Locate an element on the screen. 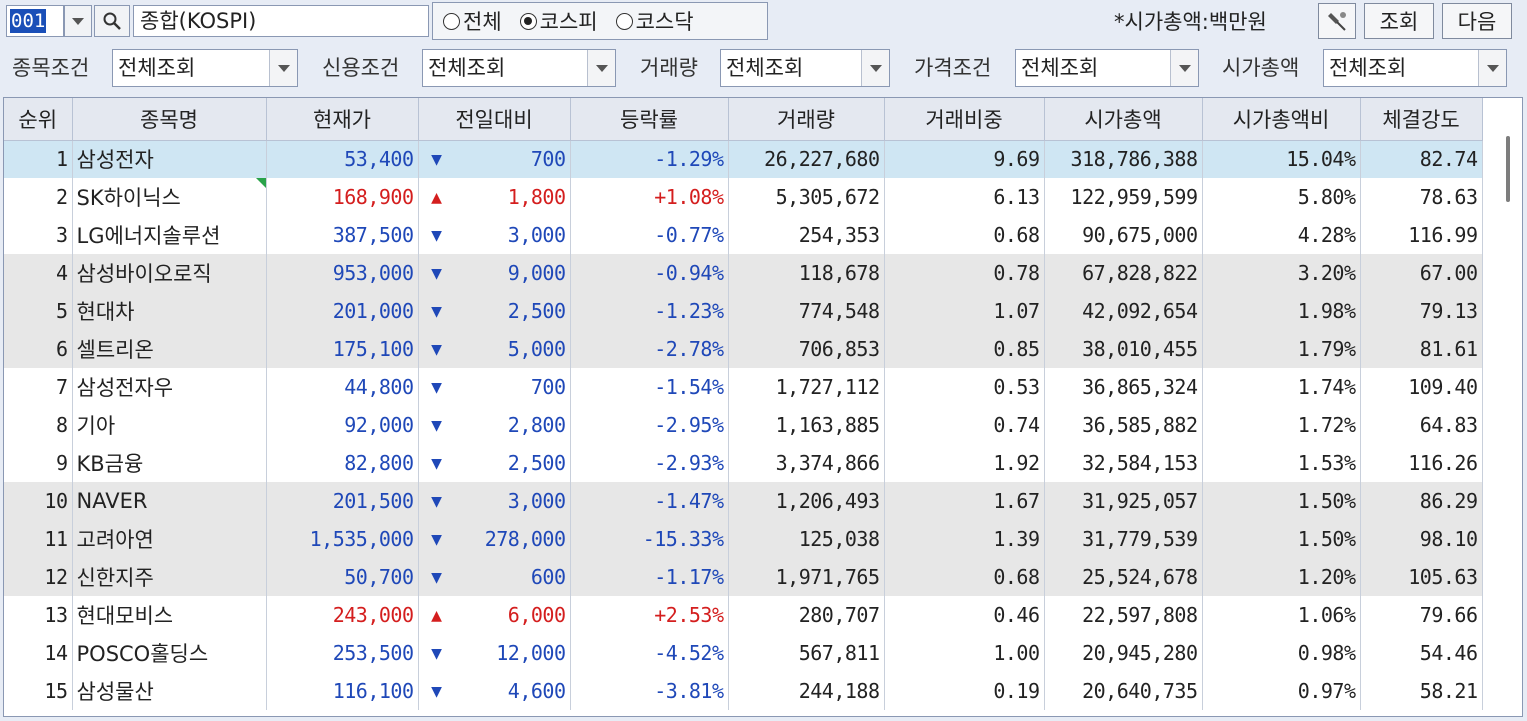 The width and height of the screenshot is (1527, 721). market-cap-cell: 31,925,057 is located at coordinates (1123, 501).